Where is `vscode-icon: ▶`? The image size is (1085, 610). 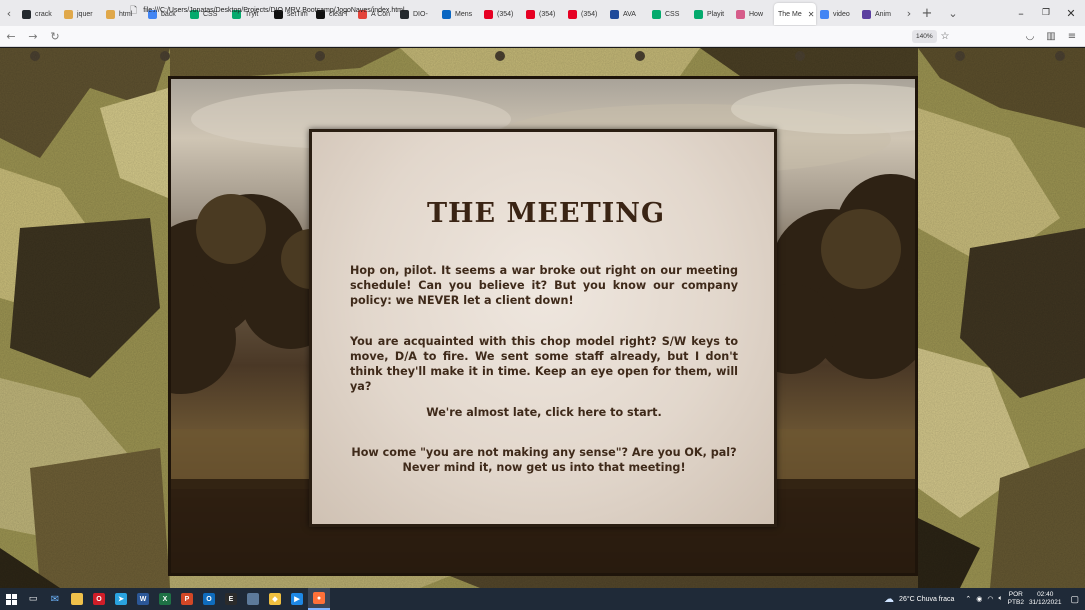 vscode-icon: ▶ is located at coordinates (297, 599).